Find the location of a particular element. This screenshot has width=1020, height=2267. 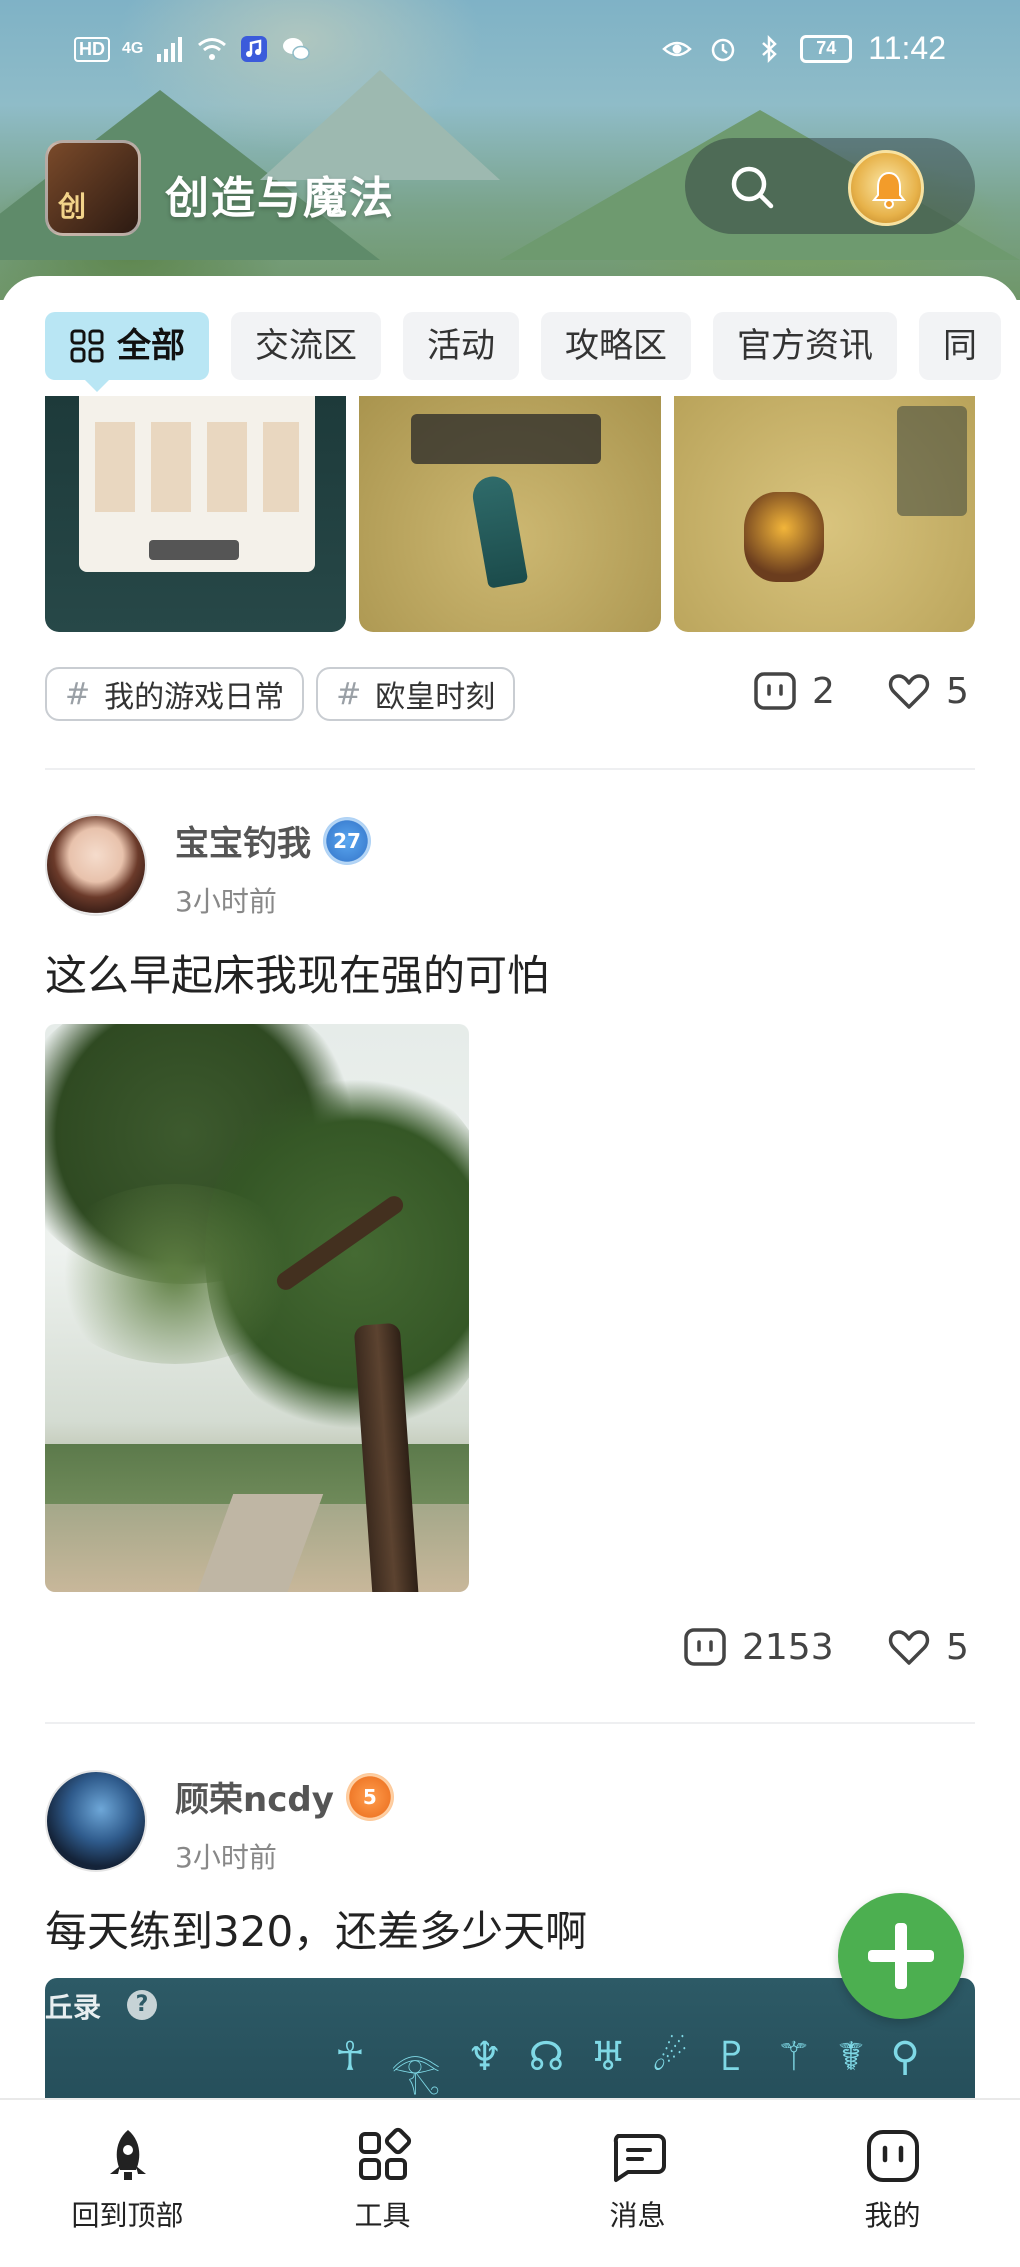

tab-official-news: 官方资讯 is located at coordinates (805, 346).